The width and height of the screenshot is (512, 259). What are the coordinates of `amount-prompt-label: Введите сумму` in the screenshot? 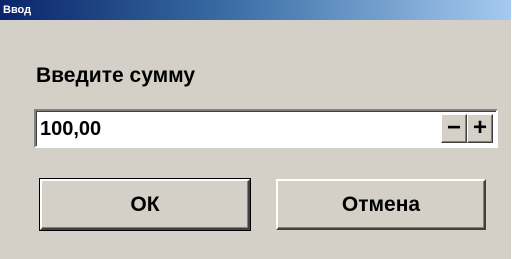 It's located at (116, 75).